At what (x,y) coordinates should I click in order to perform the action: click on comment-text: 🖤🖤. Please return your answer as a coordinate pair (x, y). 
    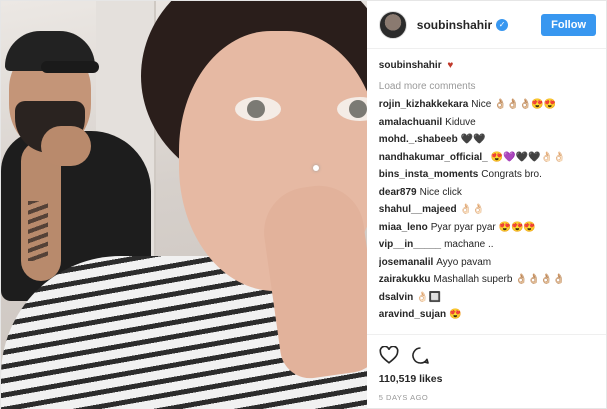
    Looking at the image, I should click on (473, 139).